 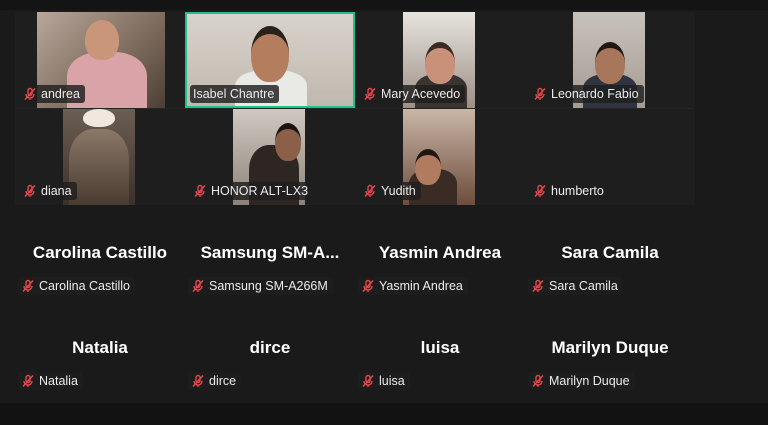 I want to click on participant-name: Sara Camila, so click(x=583, y=286).